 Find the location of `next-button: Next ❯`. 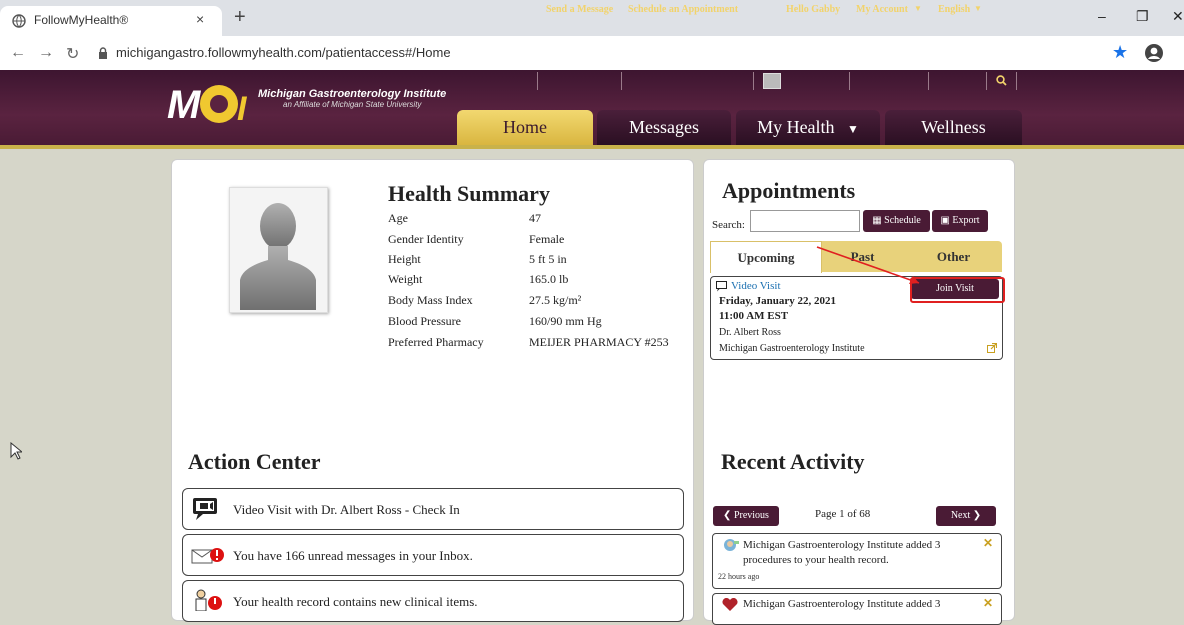

next-button: Next ❯ is located at coordinates (966, 516).